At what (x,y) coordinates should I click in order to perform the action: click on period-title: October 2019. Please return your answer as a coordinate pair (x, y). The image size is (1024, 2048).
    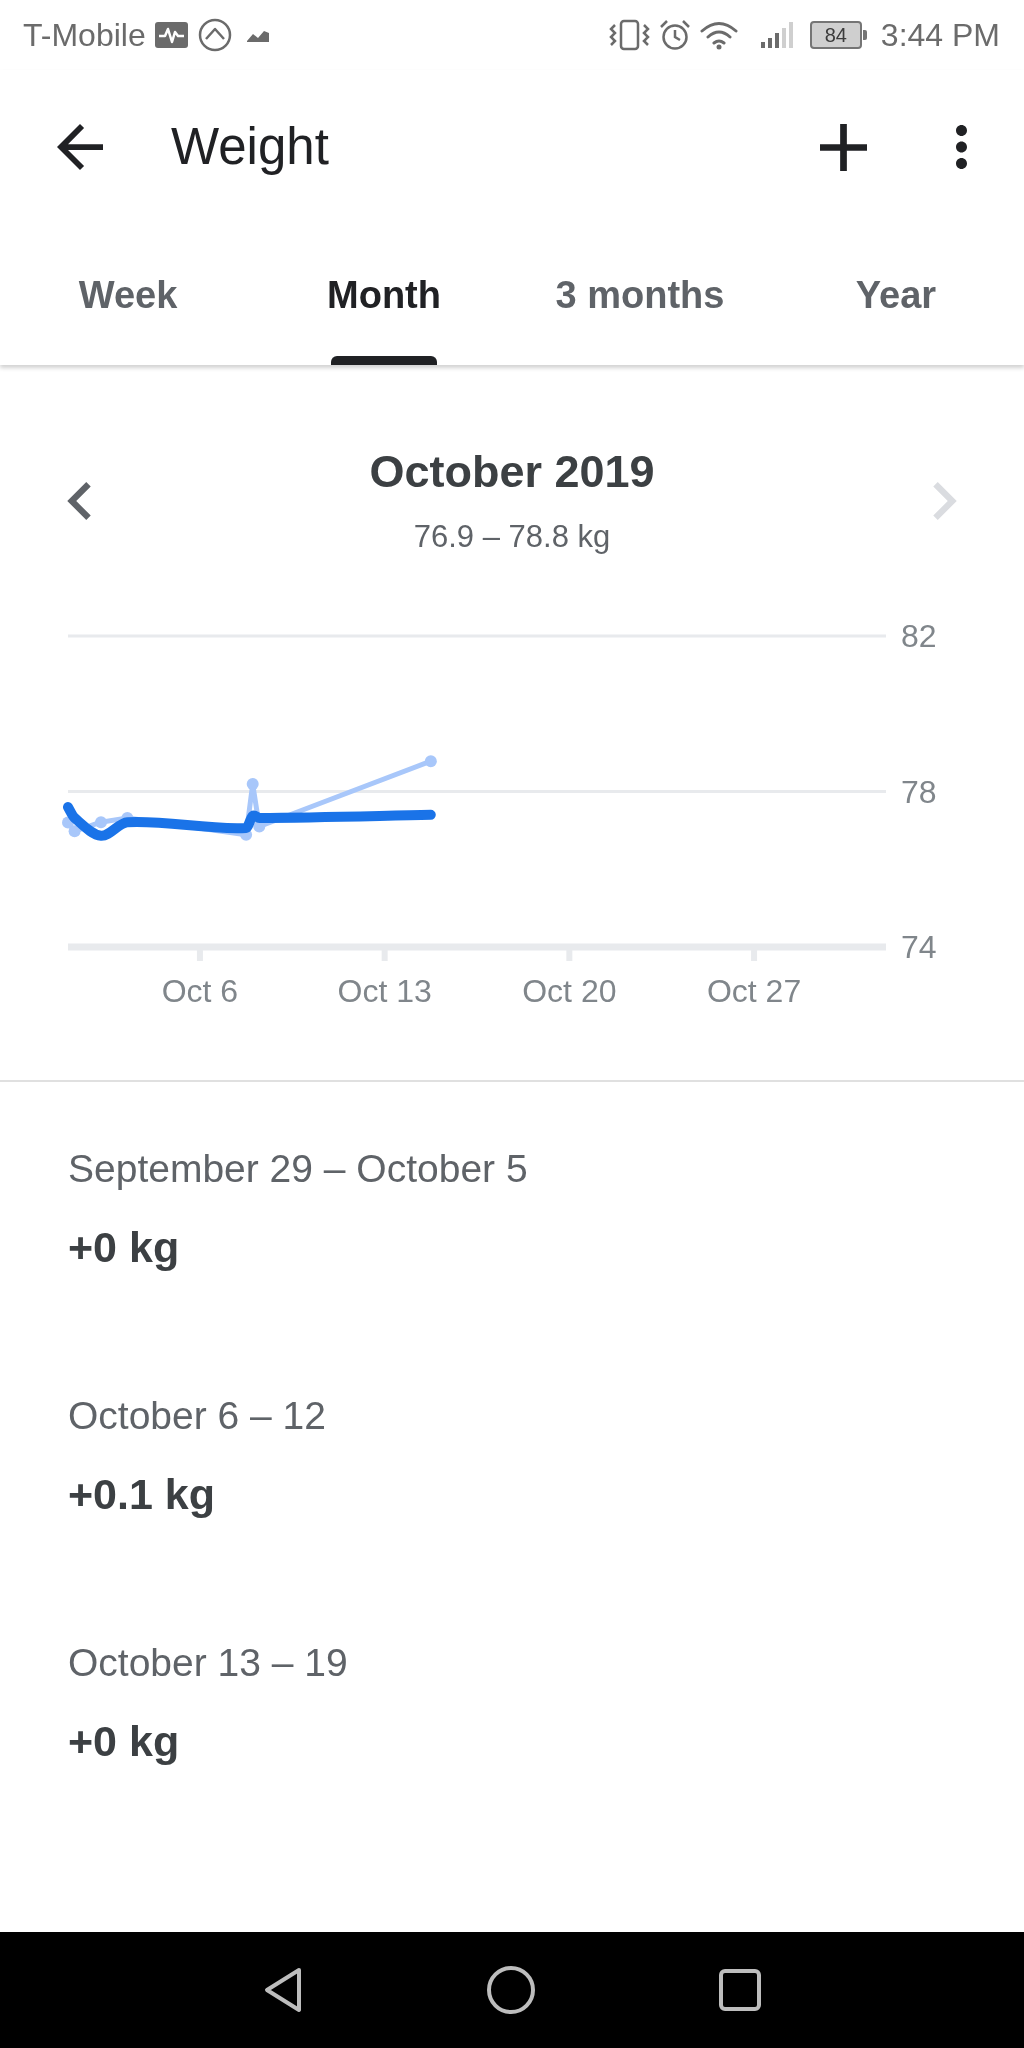
    Looking at the image, I should click on (512, 472).